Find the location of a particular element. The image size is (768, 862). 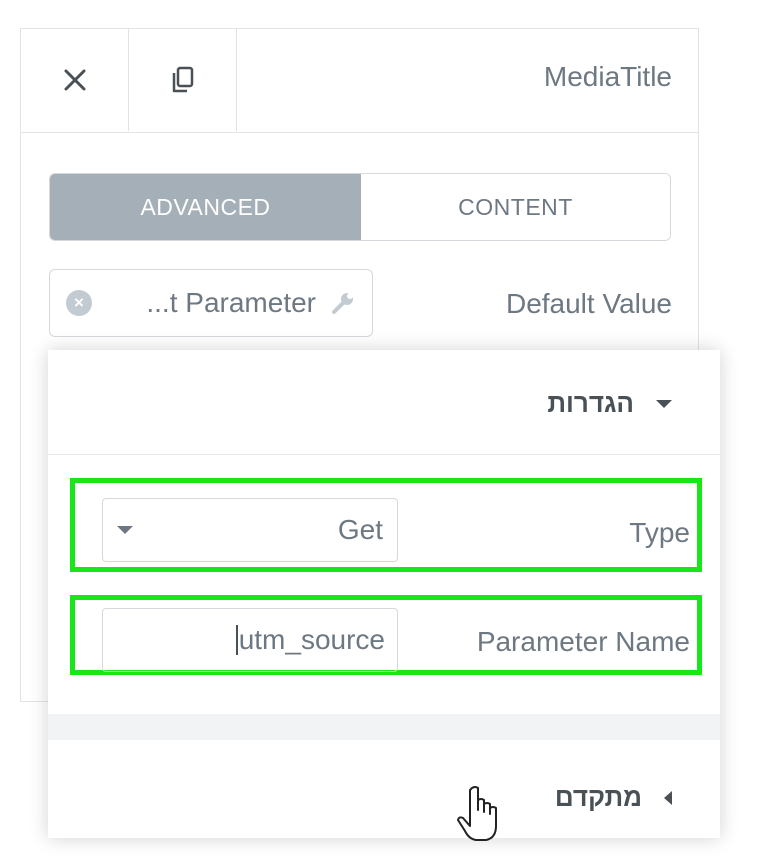

panel-tabs: ADVANCED CONTENT is located at coordinates (360, 207).